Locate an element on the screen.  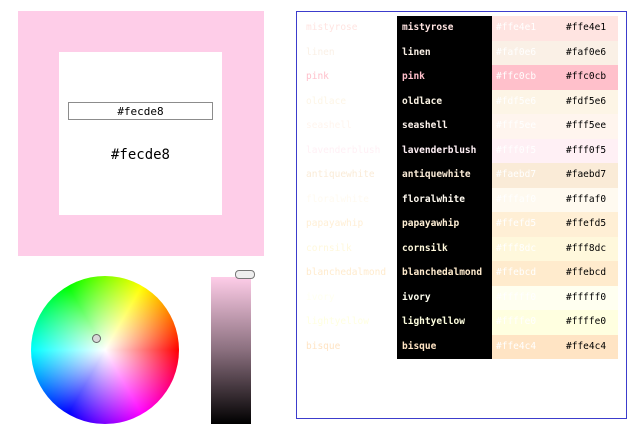
hex-on-swatch-black: #ffe4c4 is located at coordinates (589, 346).